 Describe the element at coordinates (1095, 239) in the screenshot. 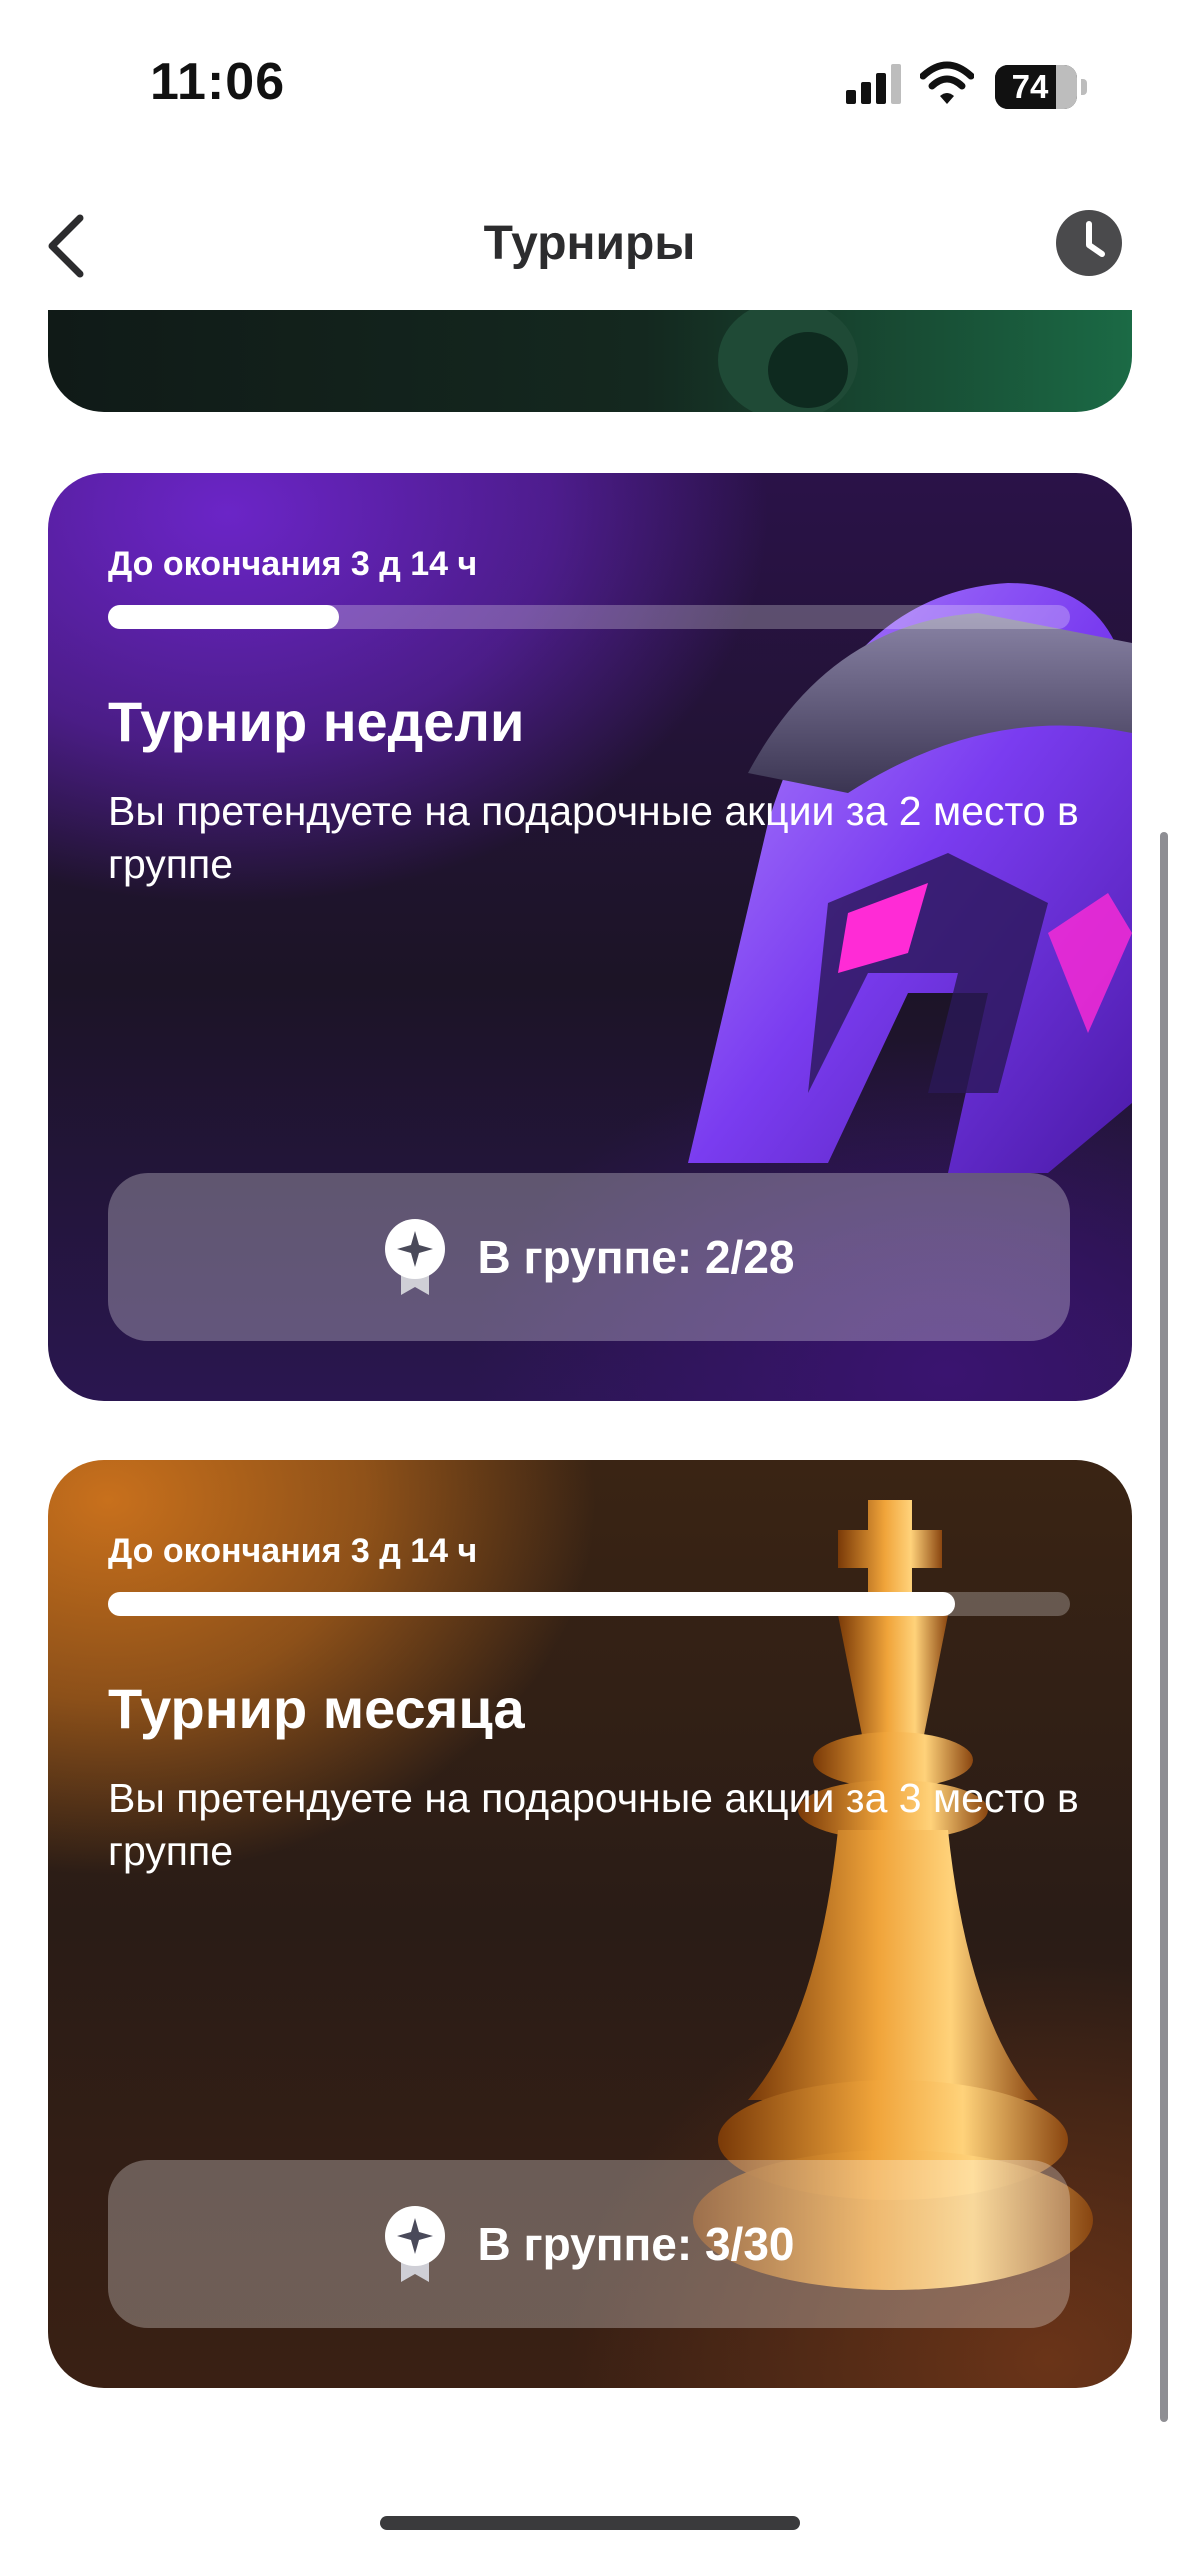

I see `clock-icon` at that location.